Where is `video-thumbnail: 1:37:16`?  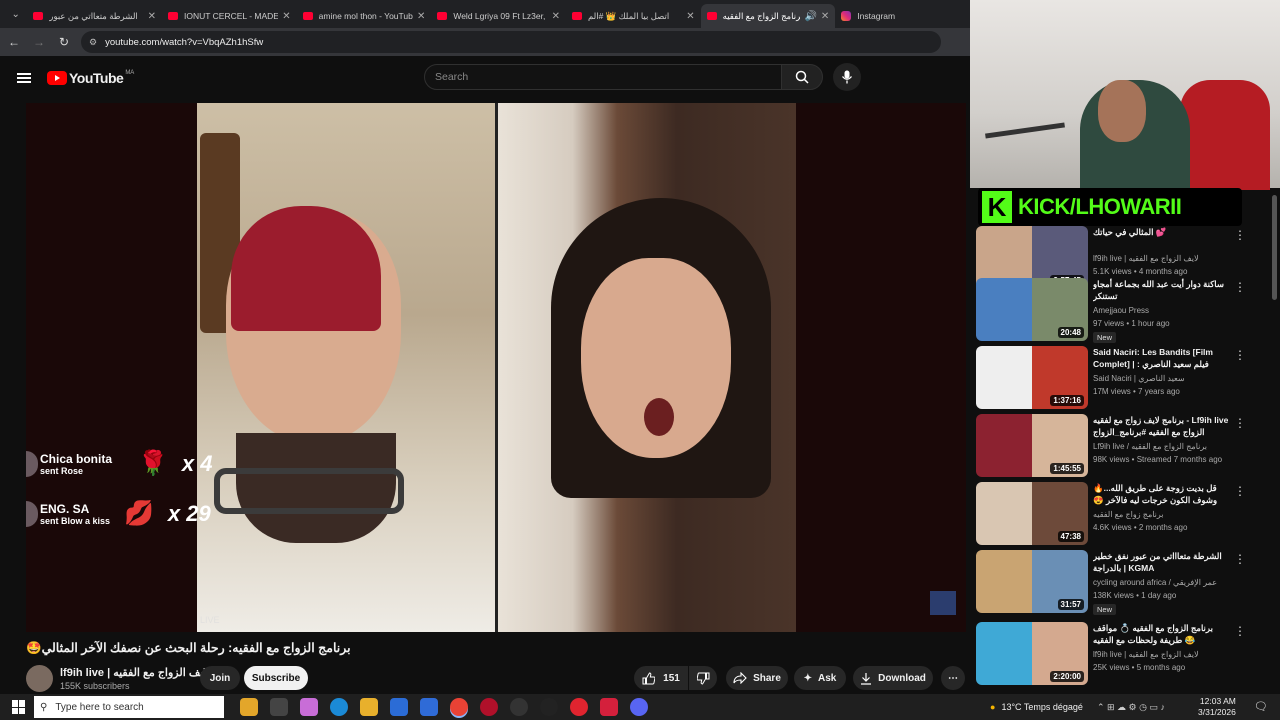
video-thumbnail: 1:37:16 is located at coordinates (1032, 377).